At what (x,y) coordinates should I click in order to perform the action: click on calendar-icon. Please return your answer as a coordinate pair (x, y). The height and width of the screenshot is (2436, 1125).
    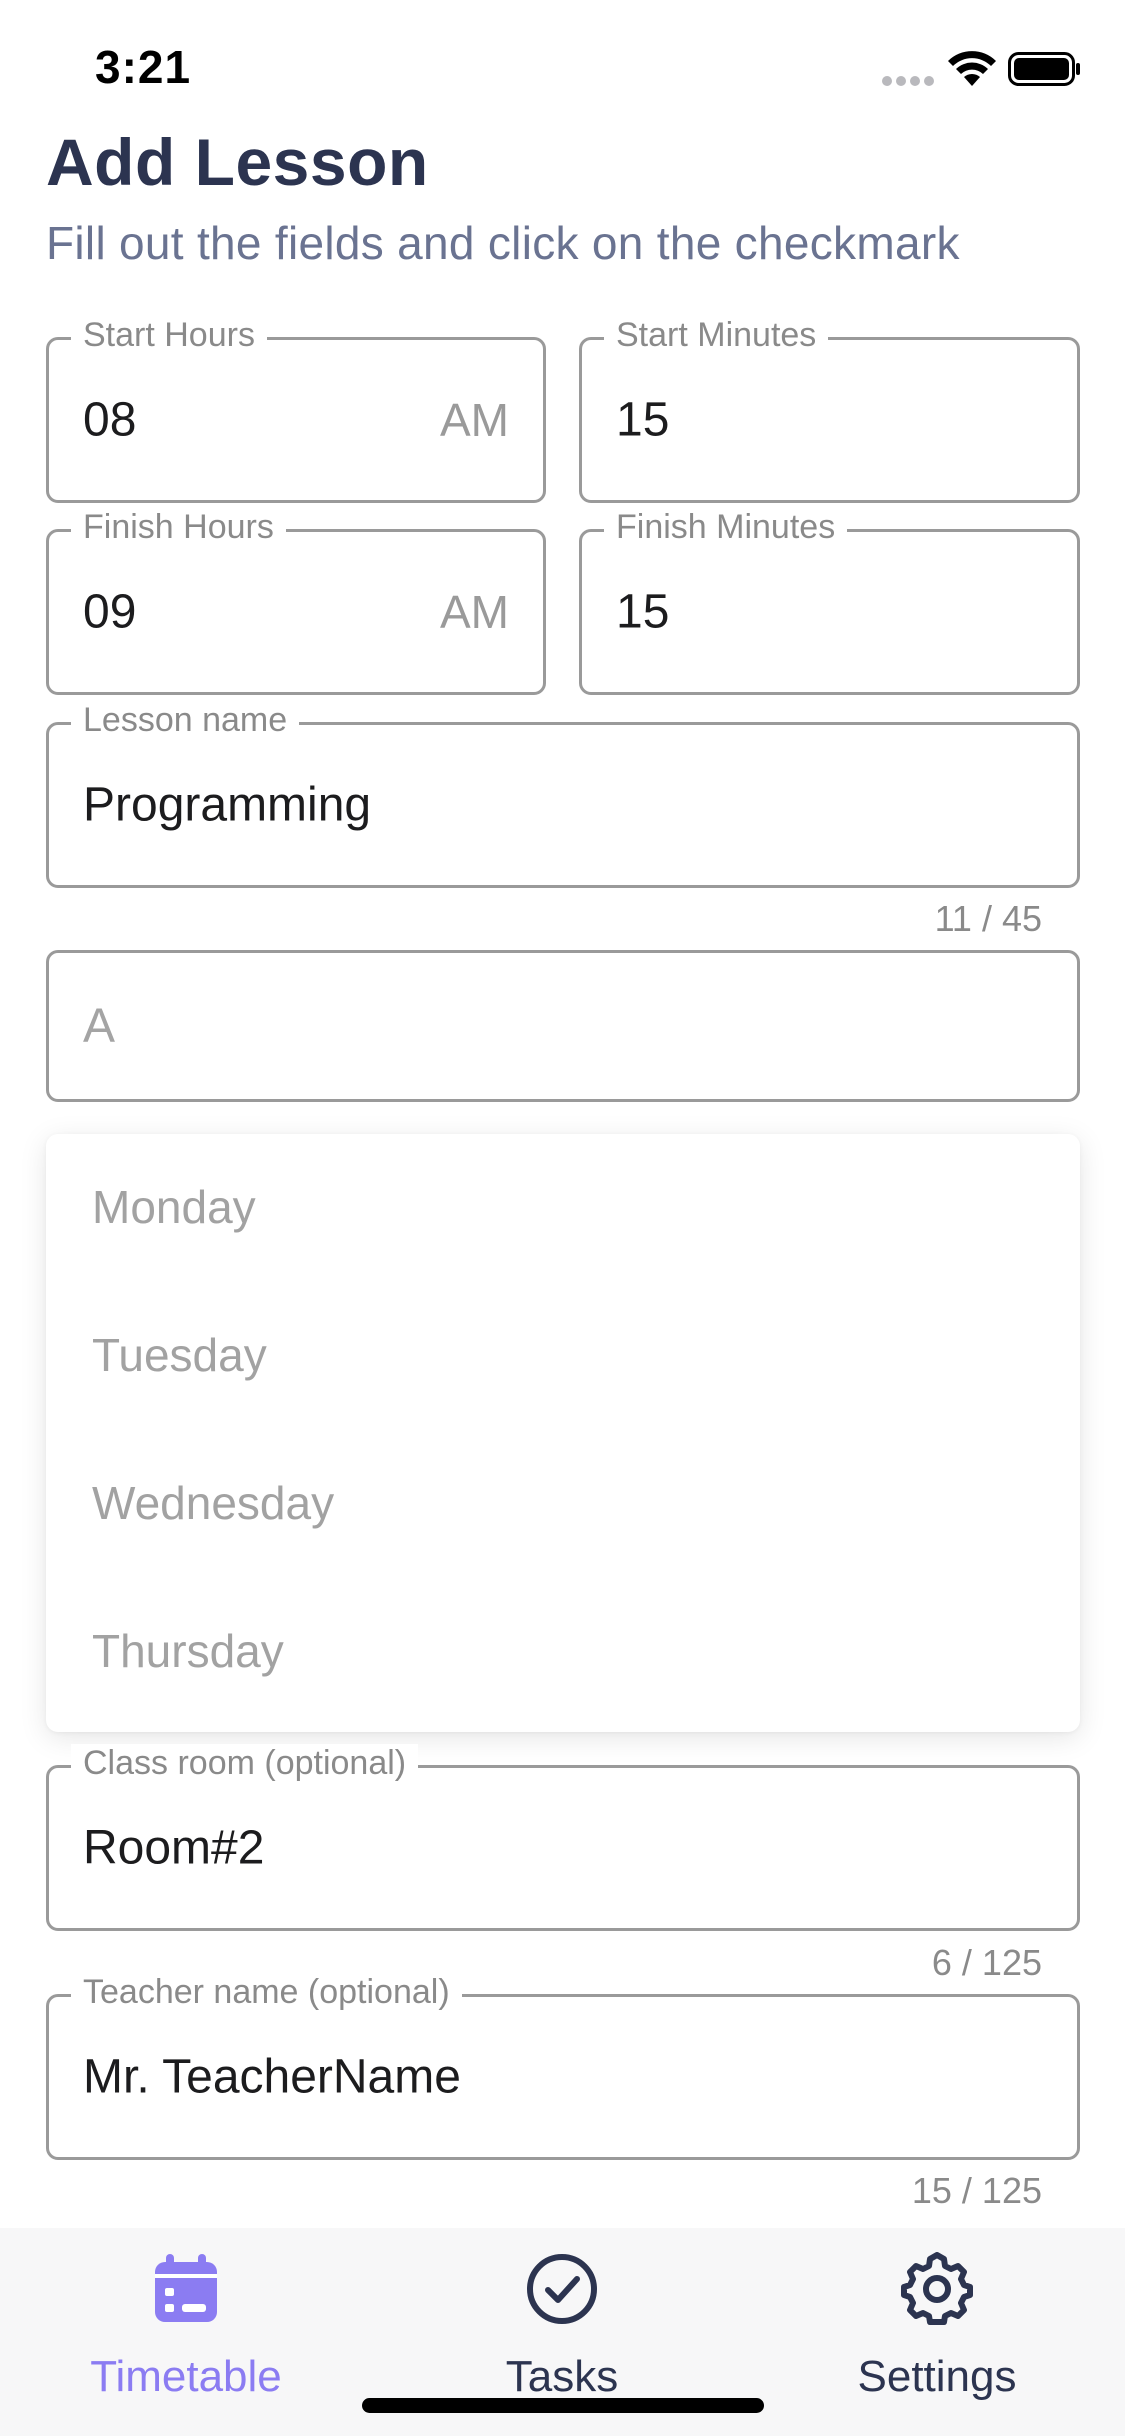
    Looking at the image, I should click on (186, 2288).